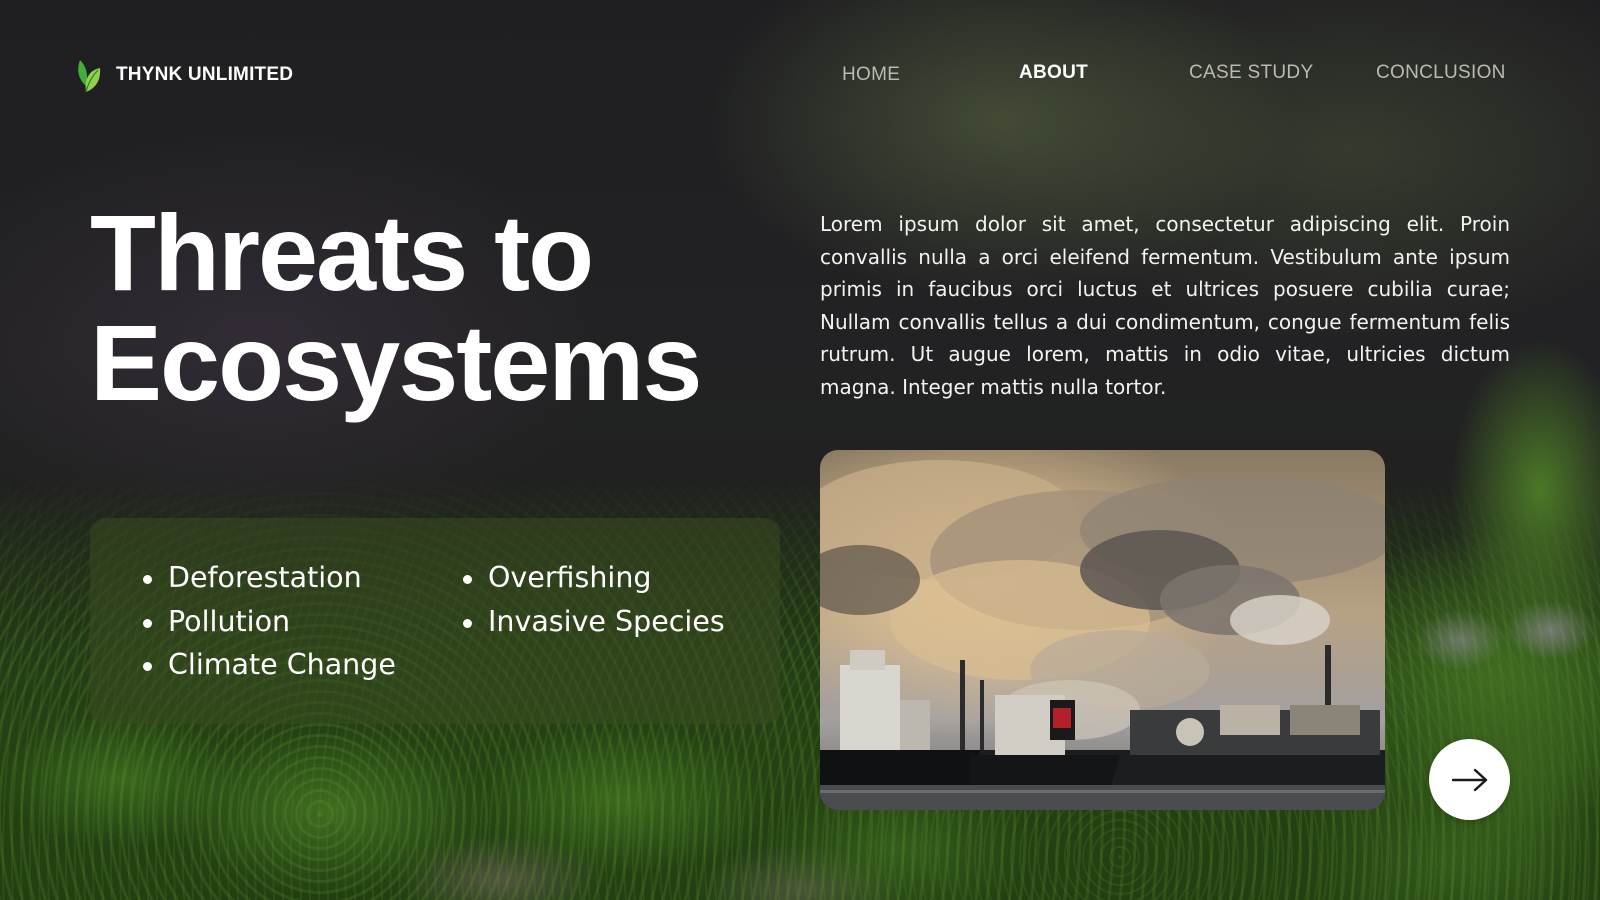 This screenshot has width=1600, height=900. What do you see at coordinates (1053, 73) in the screenshot?
I see `nav-about: ABOUT` at bounding box center [1053, 73].